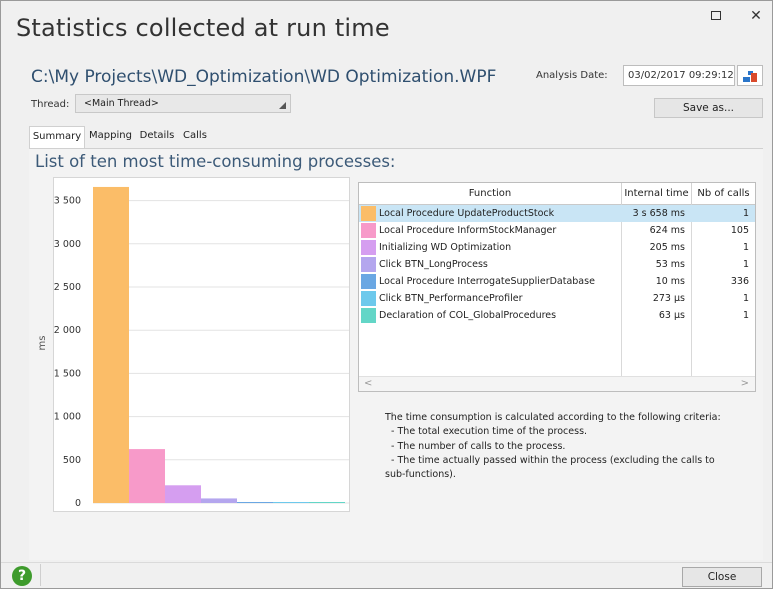 This screenshot has width=773, height=589. What do you see at coordinates (467, 213) in the screenshot?
I see `cell-function: Local Procedure UpdateProductStock` at bounding box center [467, 213].